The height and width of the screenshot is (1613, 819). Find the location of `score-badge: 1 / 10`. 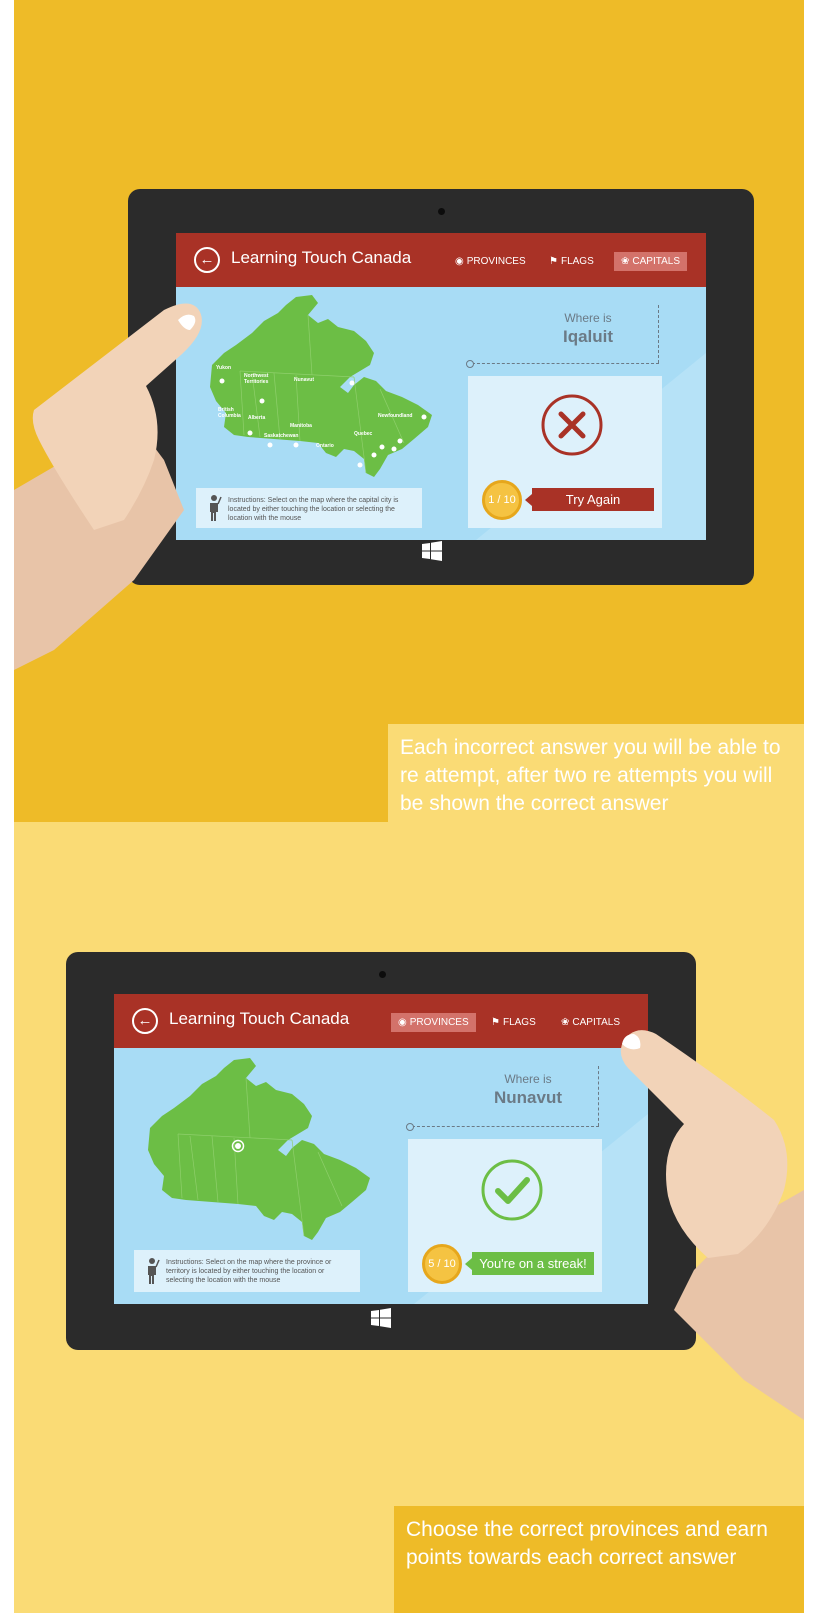

score-badge: 1 / 10 is located at coordinates (502, 500).